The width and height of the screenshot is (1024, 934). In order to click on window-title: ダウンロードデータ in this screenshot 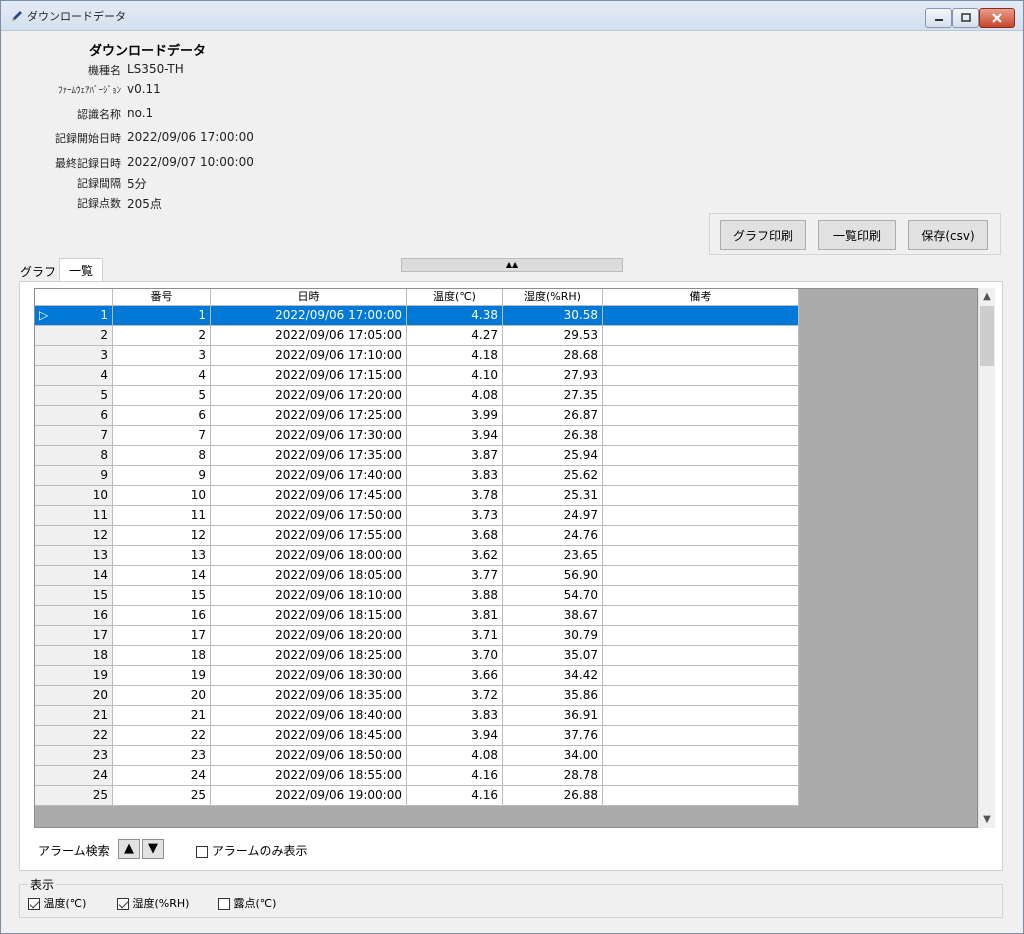, I will do `click(76, 16)`.